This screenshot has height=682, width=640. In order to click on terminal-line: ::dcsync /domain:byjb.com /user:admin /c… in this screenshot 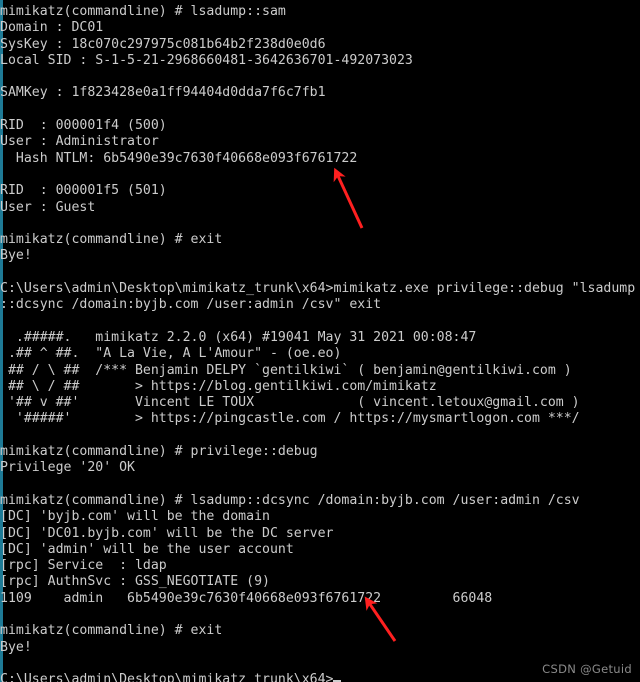, I will do `click(191, 305)`.